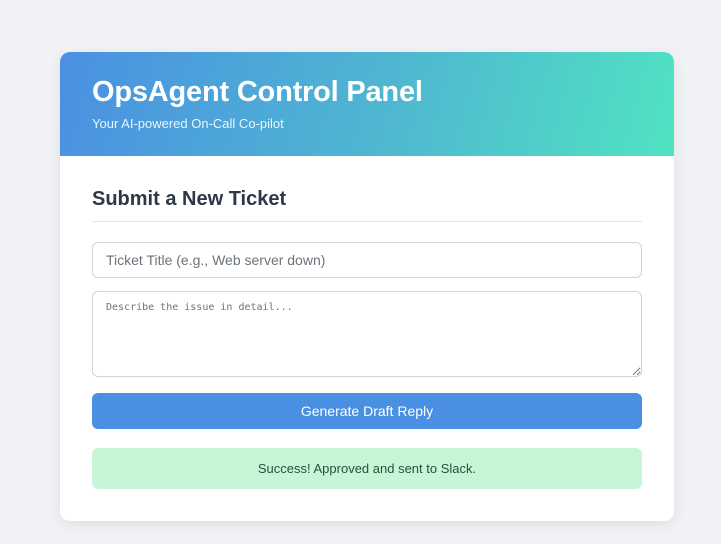  Describe the element at coordinates (189, 199) in the screenshot. I see `section-title: Submit a New Ticket` at that location.